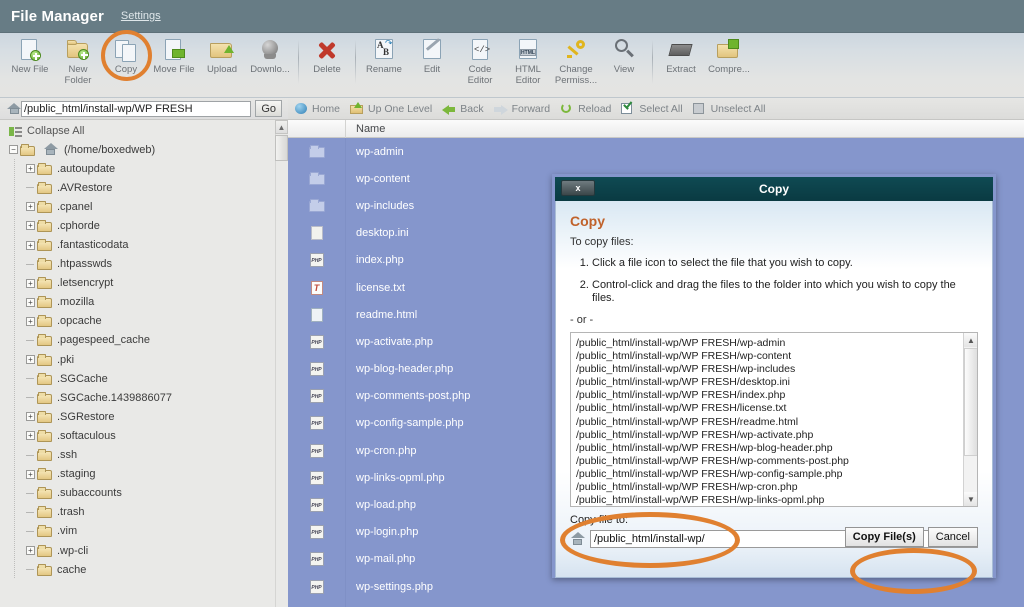 The height and width of the screenshot is (607, 1024). What do you see at coordinates (728, 108) in the screenshot?
I see `nav-button-unselect-all: Unselect All` at bounding box center [728, 108].